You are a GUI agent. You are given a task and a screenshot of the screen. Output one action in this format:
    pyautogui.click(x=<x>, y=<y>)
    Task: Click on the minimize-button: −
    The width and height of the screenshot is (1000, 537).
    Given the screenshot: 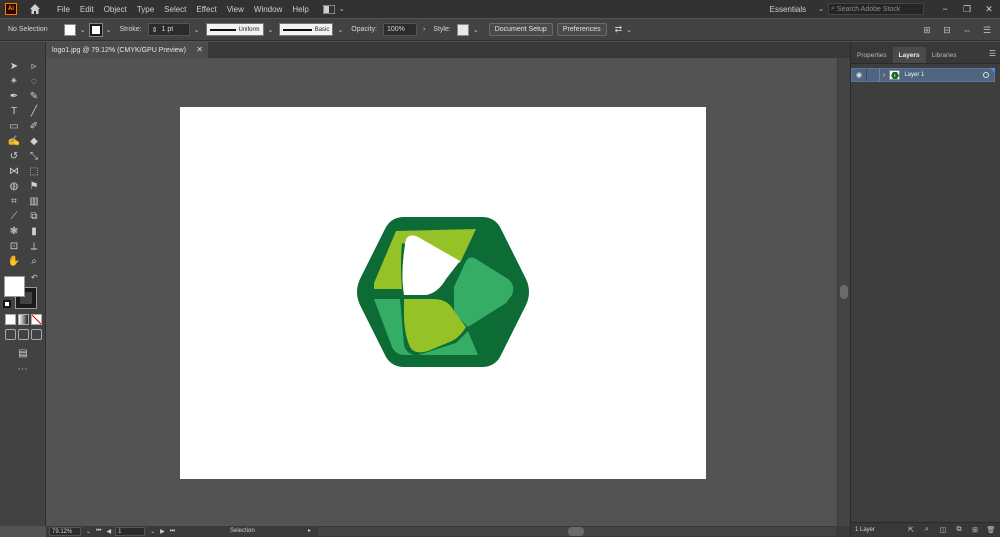 What is the action you would take?
    pyautogui.click(x=945, y=9)
    